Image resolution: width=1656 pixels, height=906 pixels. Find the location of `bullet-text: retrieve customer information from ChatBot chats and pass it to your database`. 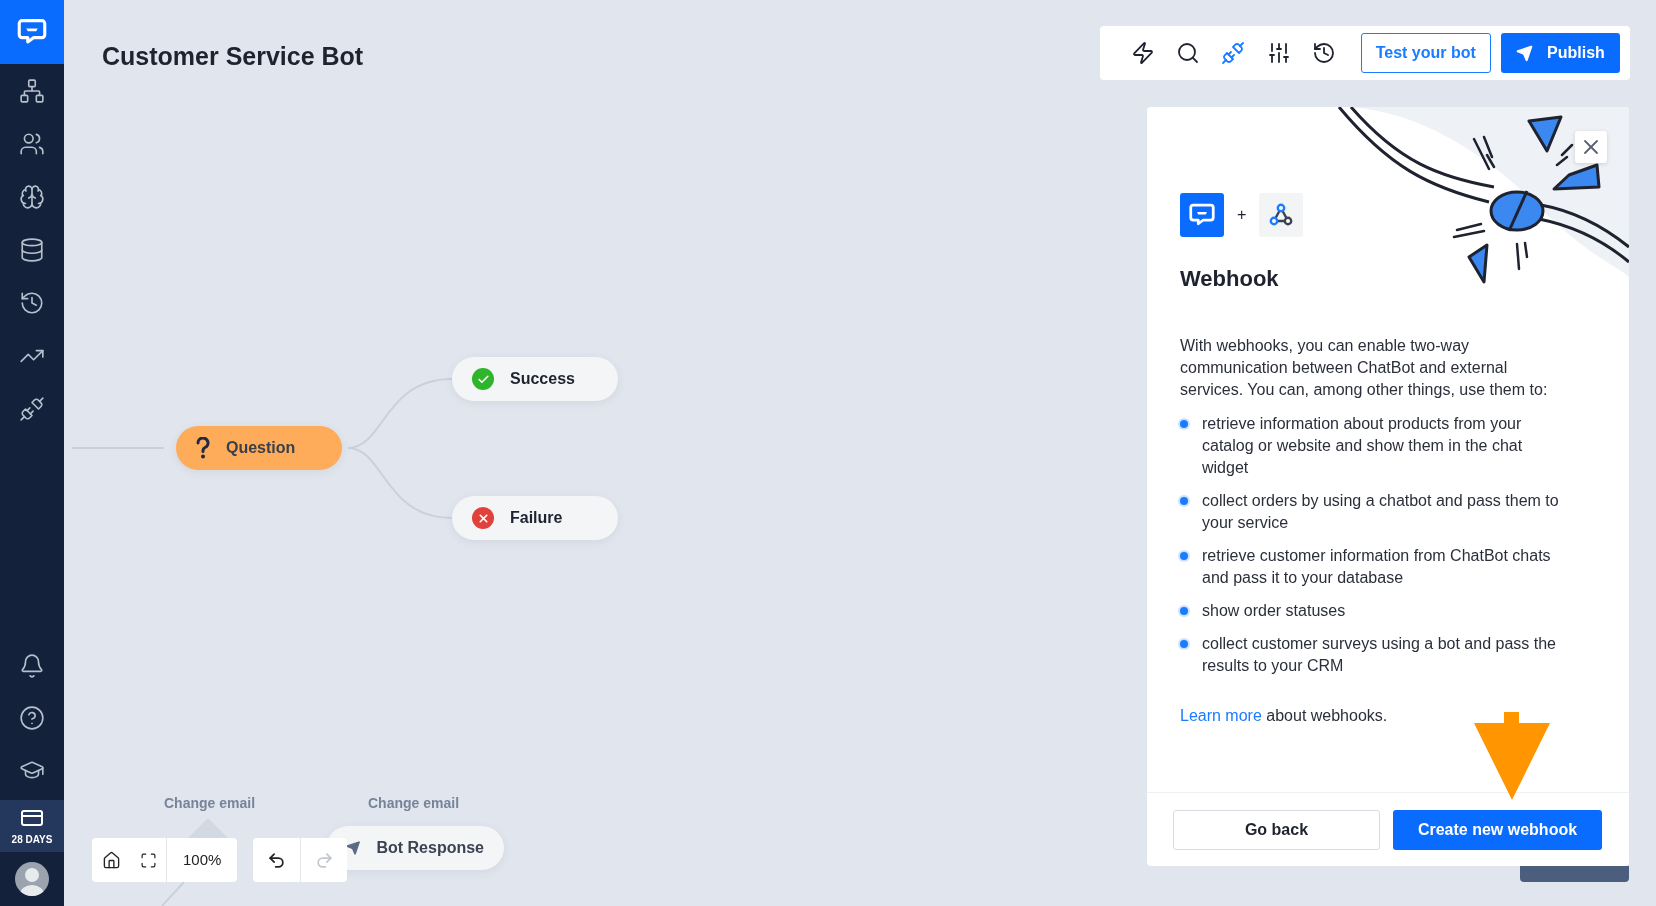

bullet-text: retrieve customer information from ChatBot chats and pass it to your database is located at coordinates (1377, 567).